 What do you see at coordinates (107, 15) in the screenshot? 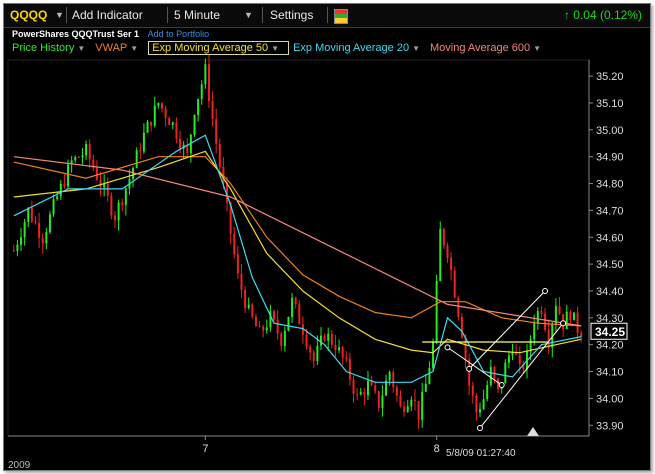
I see `add-indicator-button: Add Indicator` at bounding box center [107, 15].